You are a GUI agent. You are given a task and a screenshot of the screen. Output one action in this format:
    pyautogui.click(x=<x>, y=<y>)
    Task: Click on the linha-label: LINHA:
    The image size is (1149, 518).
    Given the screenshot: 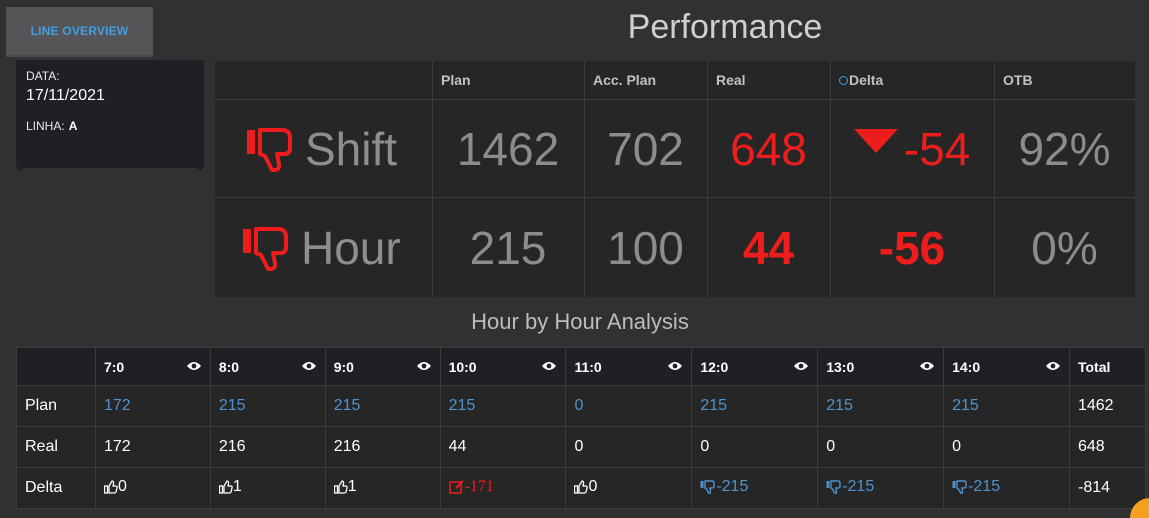 What is the action you would take?
    pyautogui.click(x=45, y=126)
    